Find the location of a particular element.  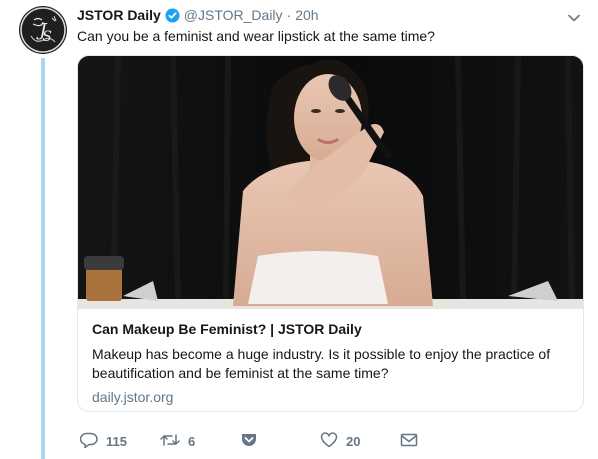

reply-count: 115 is located at coordinates (116, 441).